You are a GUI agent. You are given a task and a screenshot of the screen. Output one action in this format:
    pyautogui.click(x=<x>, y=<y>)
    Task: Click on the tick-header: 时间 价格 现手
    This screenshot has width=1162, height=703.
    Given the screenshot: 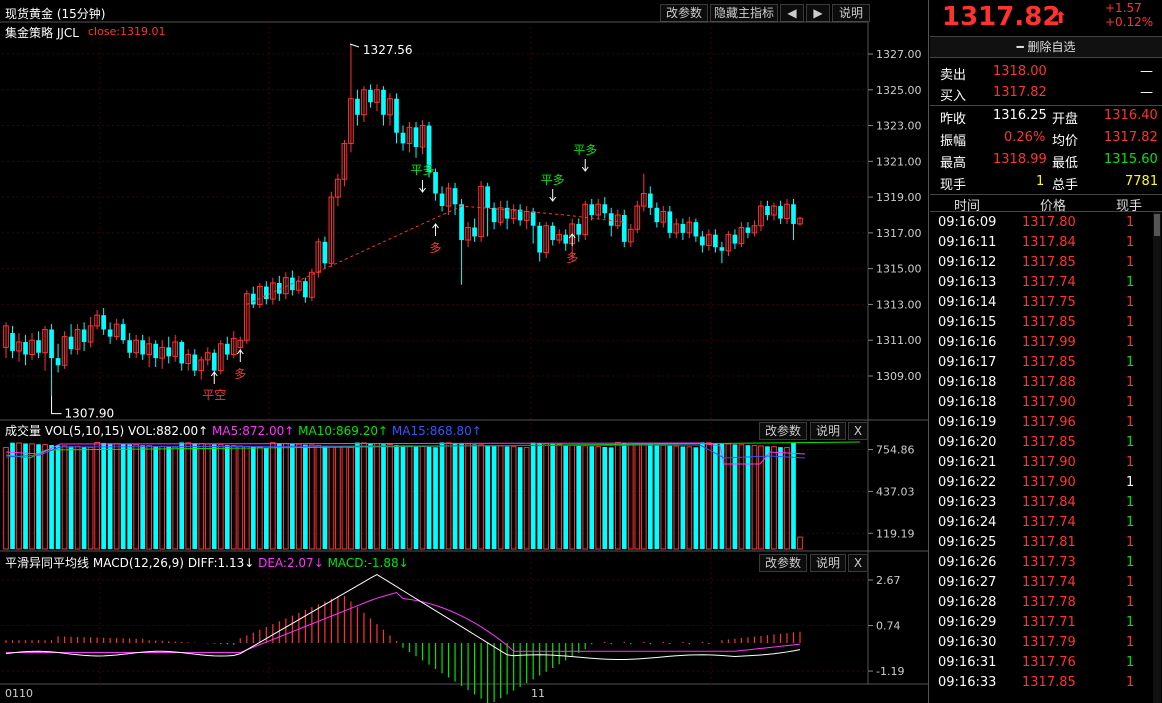 What is the action you would take?
    pyautogui.click(x=1046, y=204)
    